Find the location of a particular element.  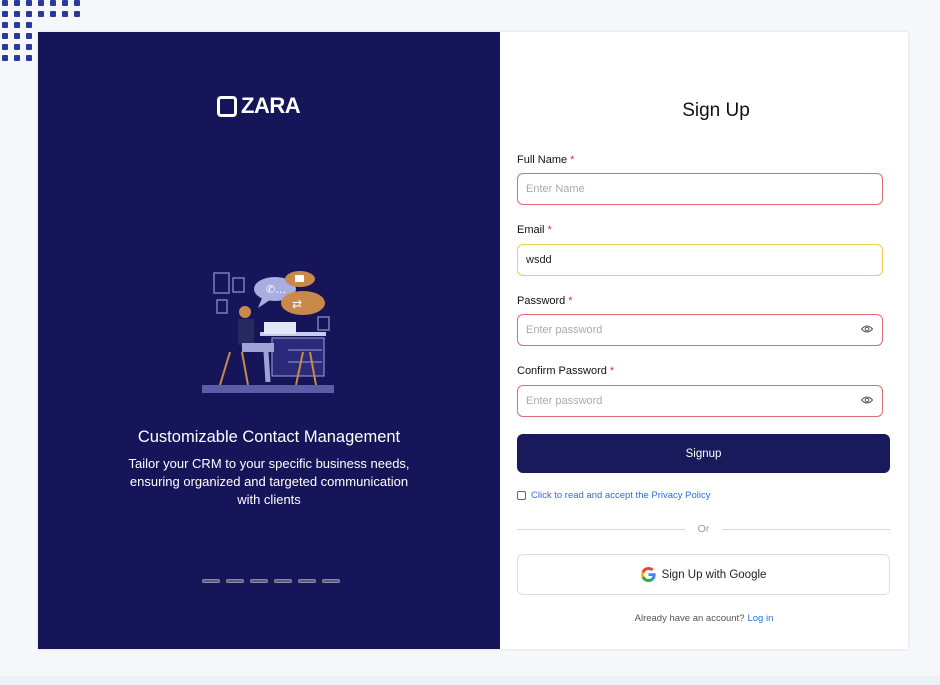

feature-title: Customizable Contact Management is located at coordinates (269, 437).